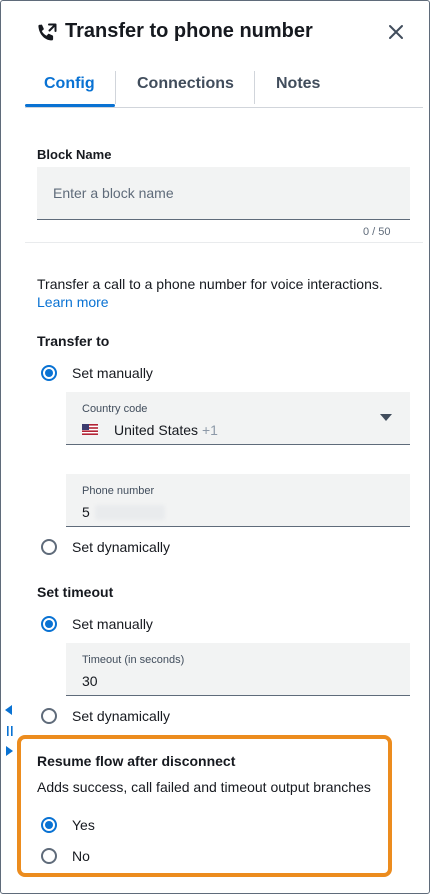  Describe the element at coordinates (90, 681) in the screenshot. I see `timeout-value: 30` at that location.